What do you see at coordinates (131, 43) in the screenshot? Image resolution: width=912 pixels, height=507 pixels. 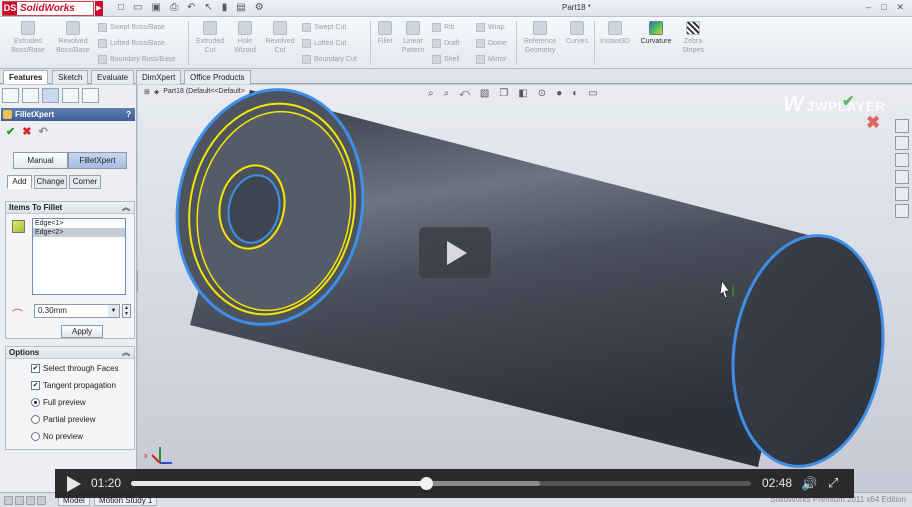 I see `lofted-boss-button: Lofted Boss/Base` at bounding box center [131, 43].